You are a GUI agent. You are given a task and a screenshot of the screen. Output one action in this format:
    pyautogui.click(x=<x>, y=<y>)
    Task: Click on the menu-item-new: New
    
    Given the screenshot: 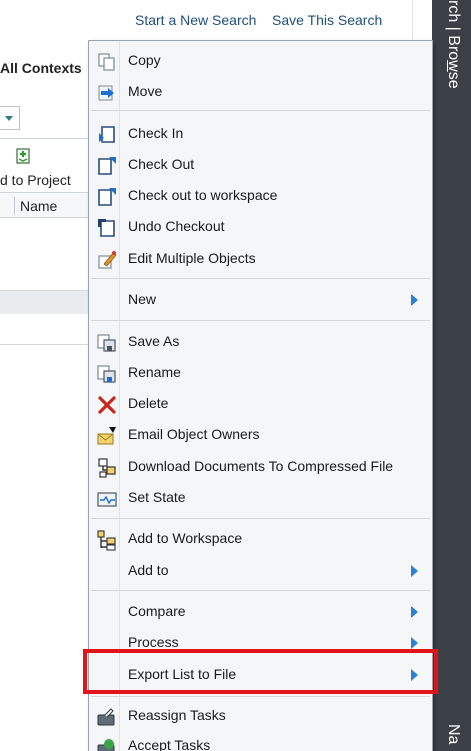 What is the action you would take?
    pyautogui.click(x=260, y=300)
    